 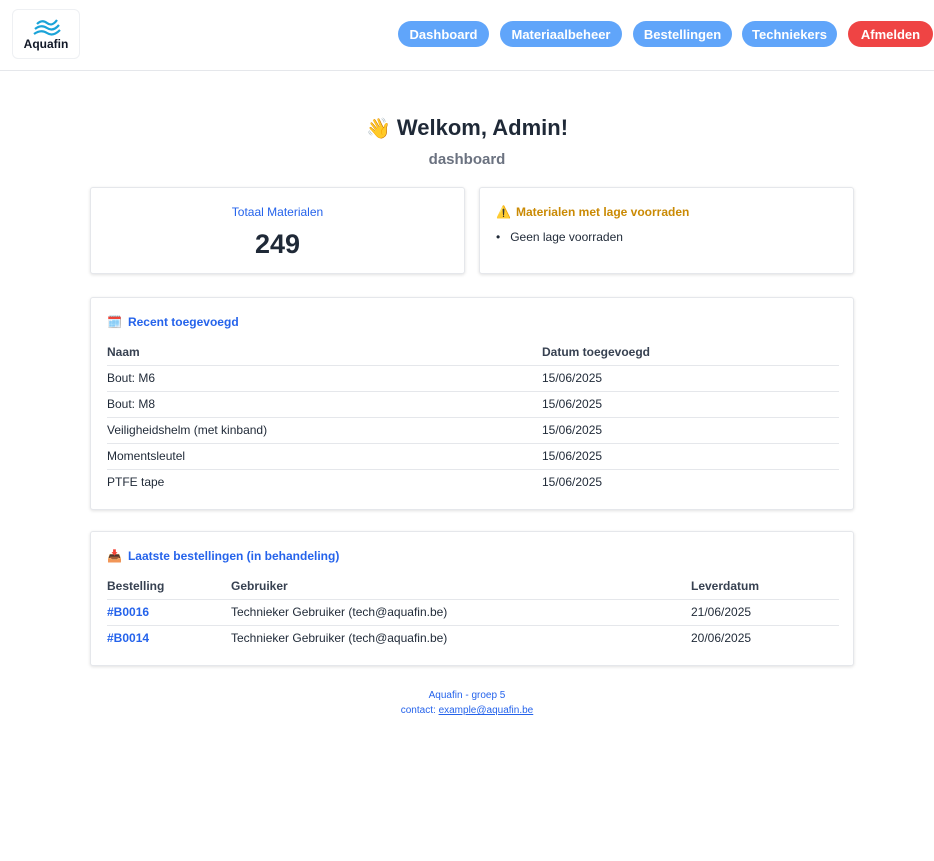 I want to click on order-link: #B0014, so click(x=128, y=638).